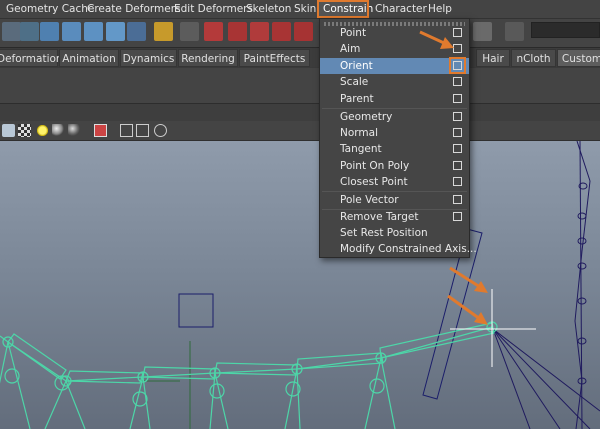  What do you see at coordinates (142, 130) in the screenshot?
I see `isolate-icon` at bounding box center [142, 130].